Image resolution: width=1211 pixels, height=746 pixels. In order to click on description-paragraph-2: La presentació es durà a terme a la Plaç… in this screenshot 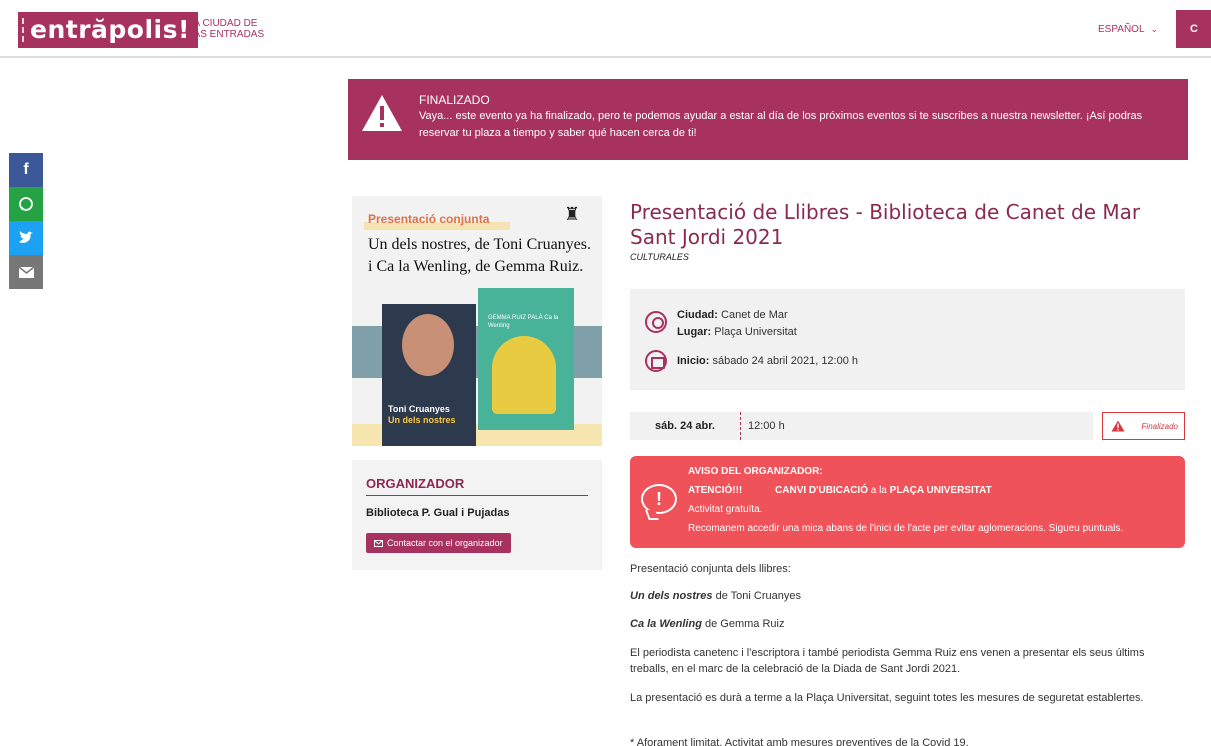, I will do `click(887, 698)`.